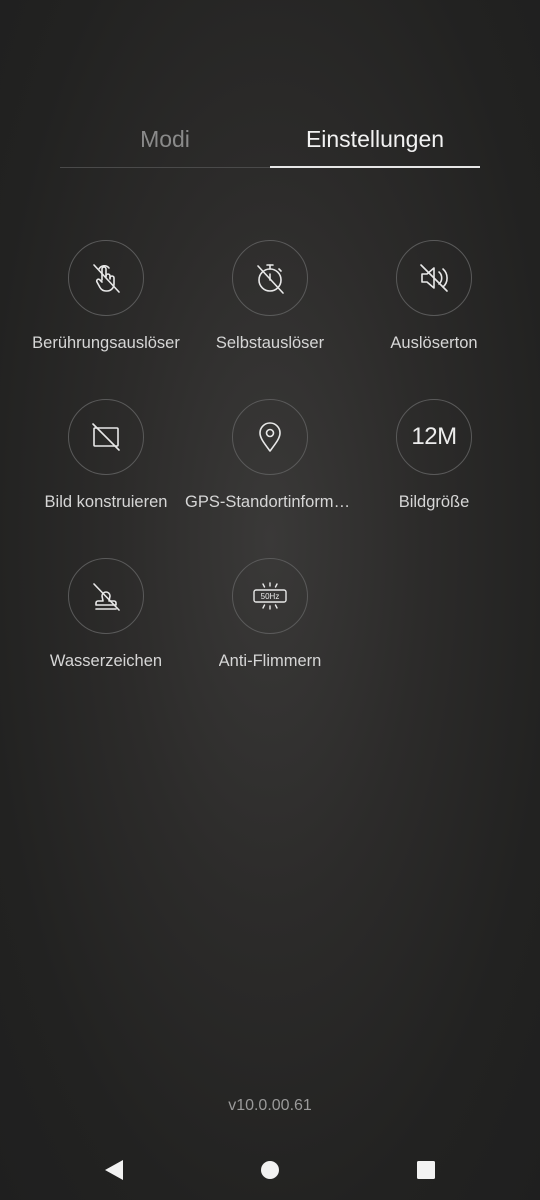  I want to click on anti-flicker-value: 50Hz, so click(270, 596).